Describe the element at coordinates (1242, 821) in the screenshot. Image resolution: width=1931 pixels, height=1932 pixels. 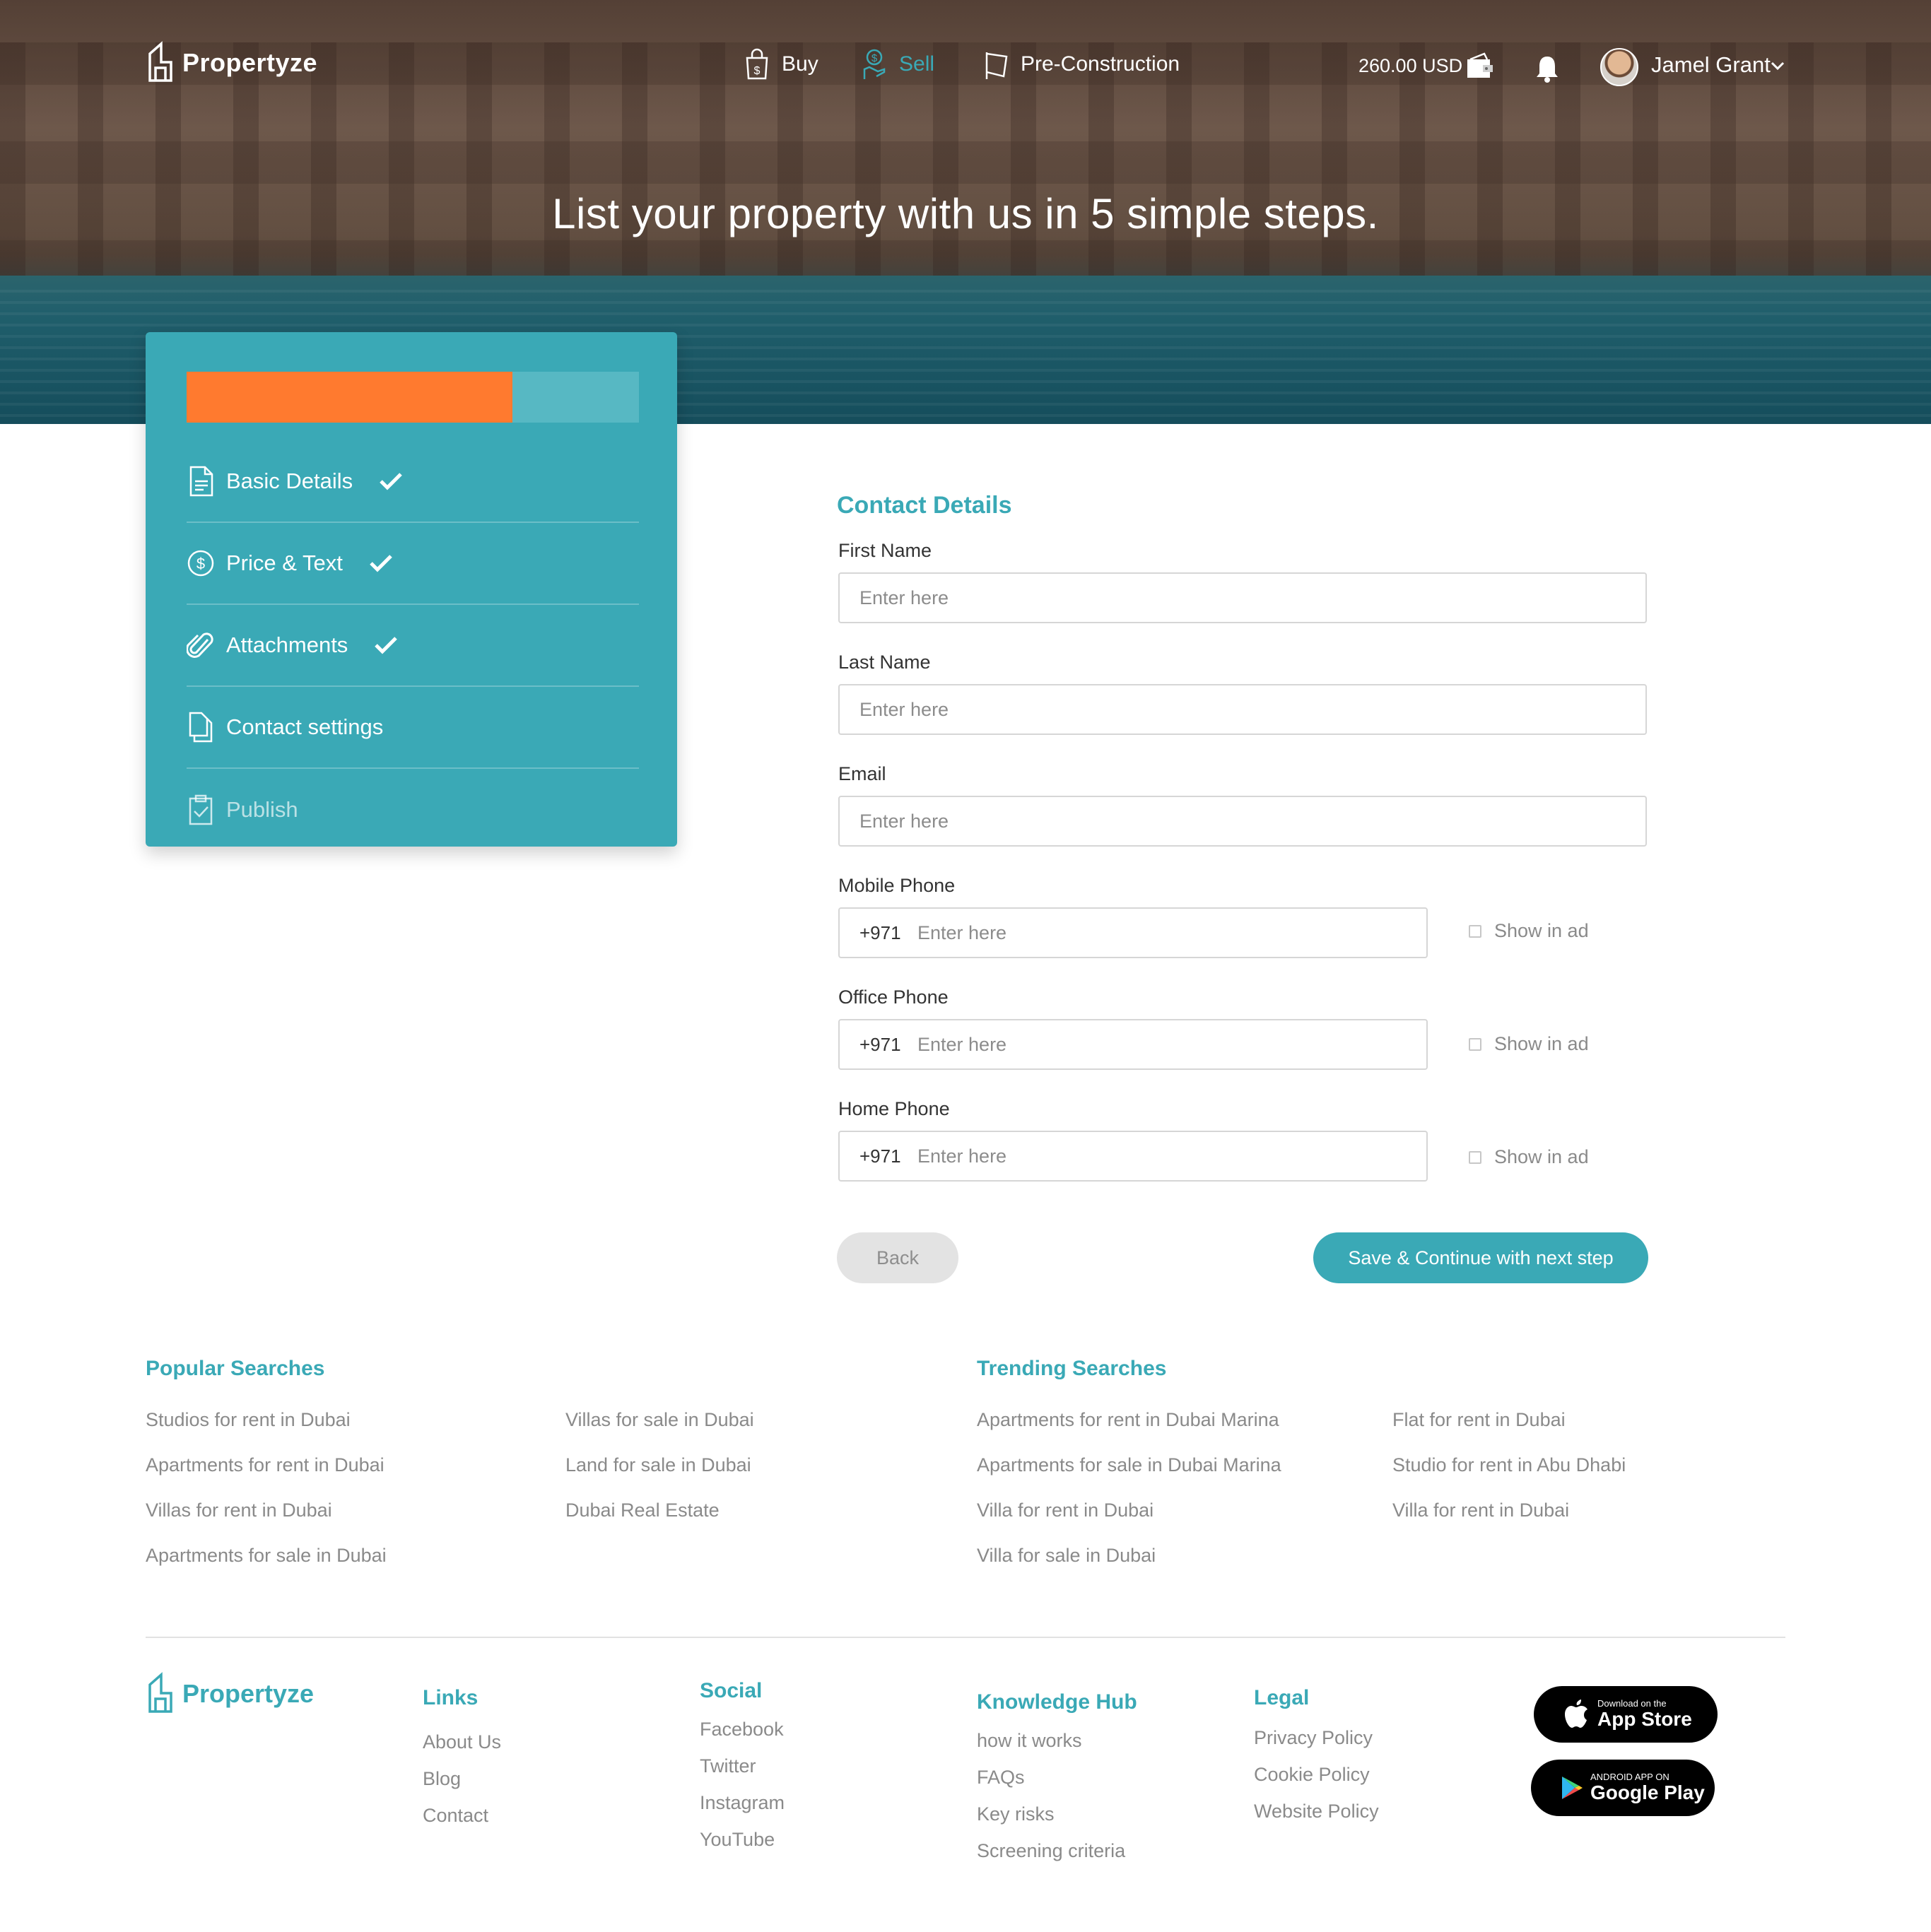
I see `email-input` at that location.